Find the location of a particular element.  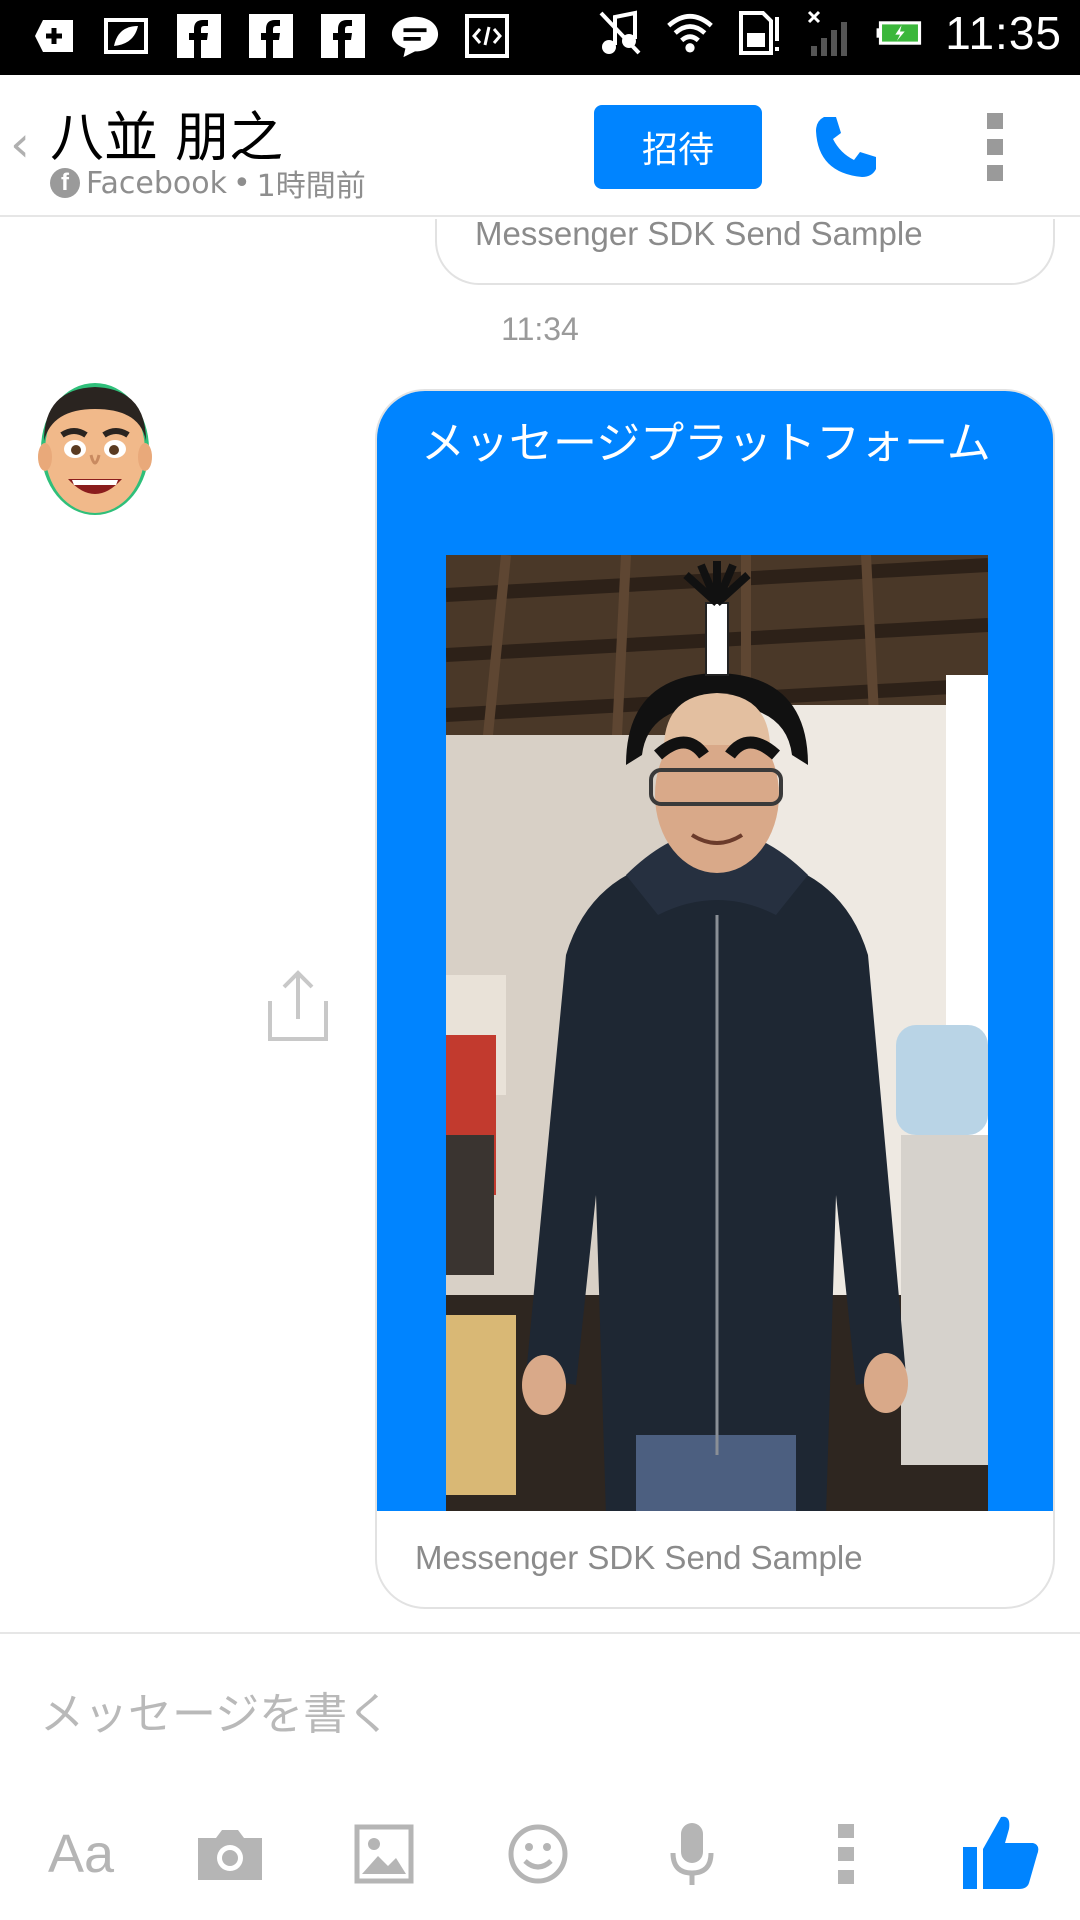

share-icon is located at coordinates (298, 1005).